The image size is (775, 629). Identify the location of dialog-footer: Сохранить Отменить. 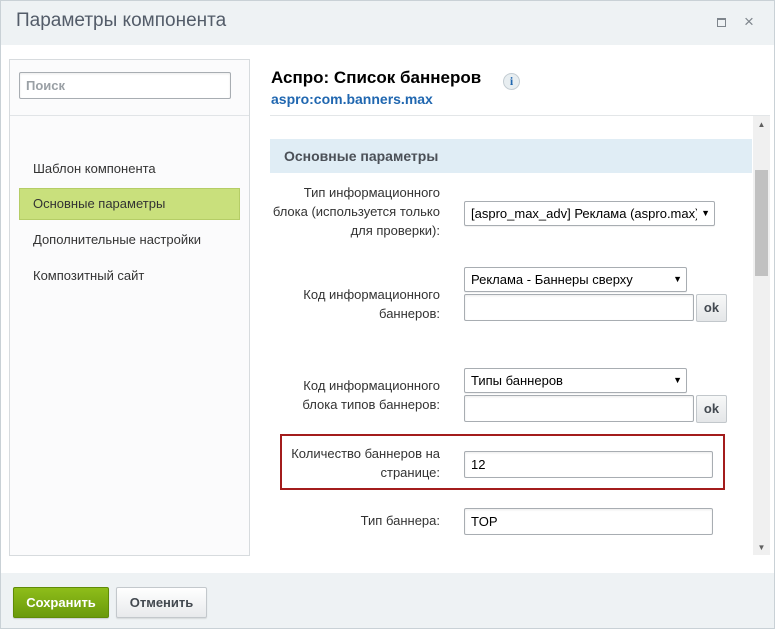
(387, 600).